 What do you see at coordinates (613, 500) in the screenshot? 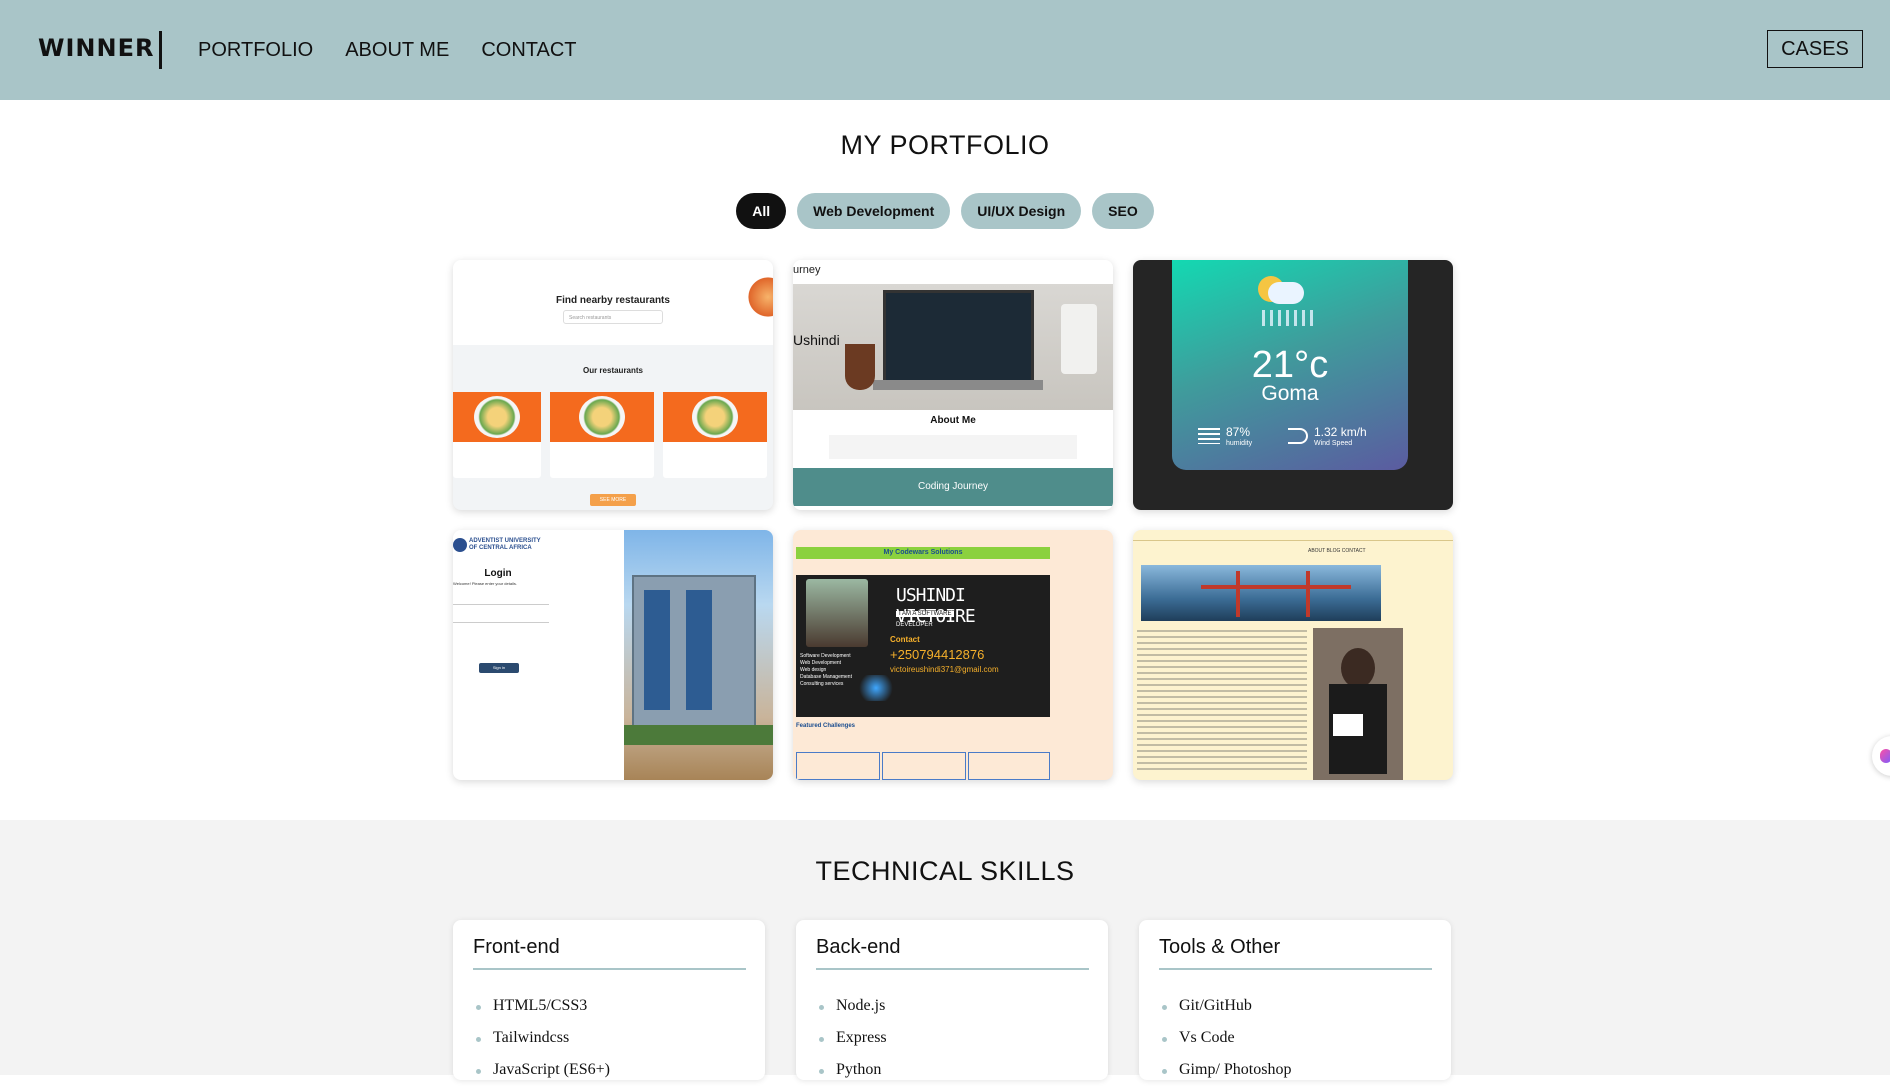
I see `restaurants-see-more-button: SEE MORE` at bounding box center [613, 500].